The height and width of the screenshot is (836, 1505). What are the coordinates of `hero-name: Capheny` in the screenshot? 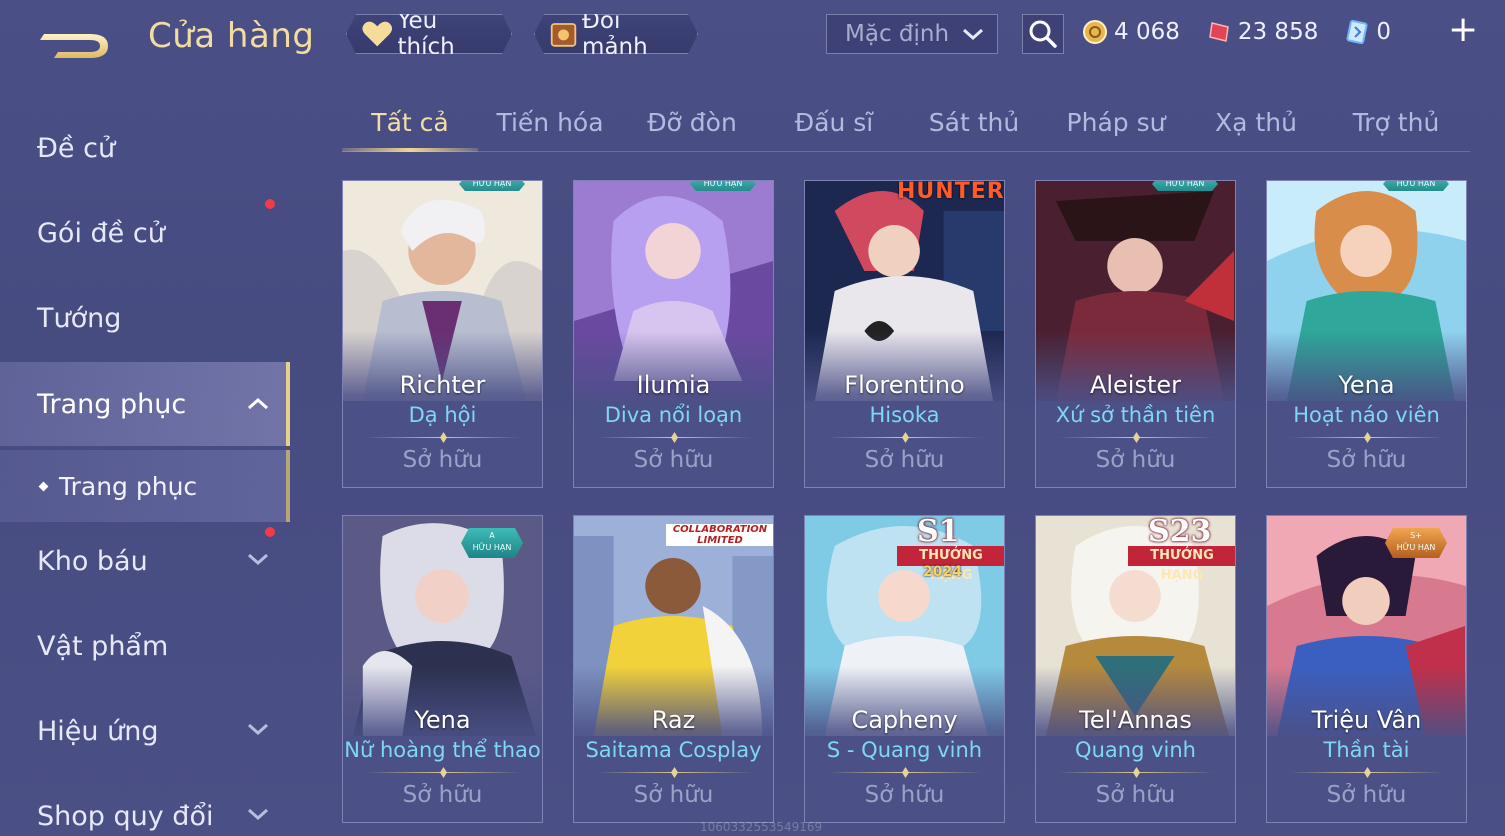 It's located at (904, 720).